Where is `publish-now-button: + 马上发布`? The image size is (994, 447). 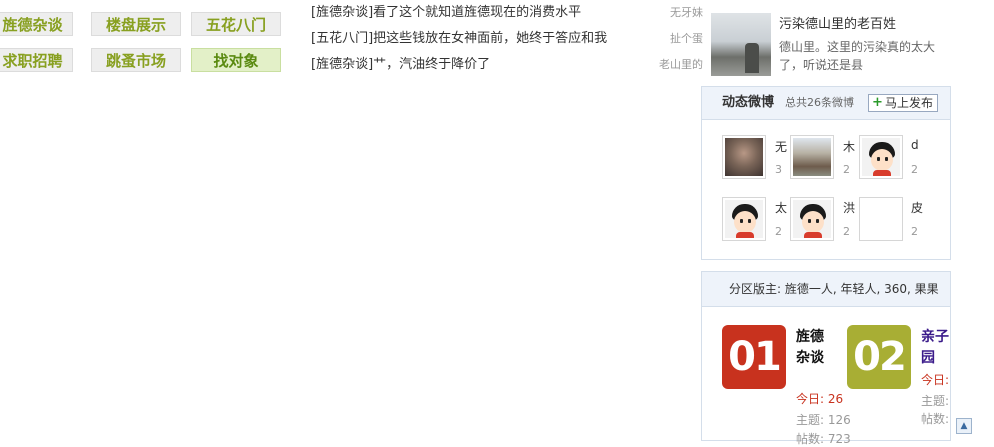 publish-now-button: + 马上发布 is located at coordinates (903, 103).